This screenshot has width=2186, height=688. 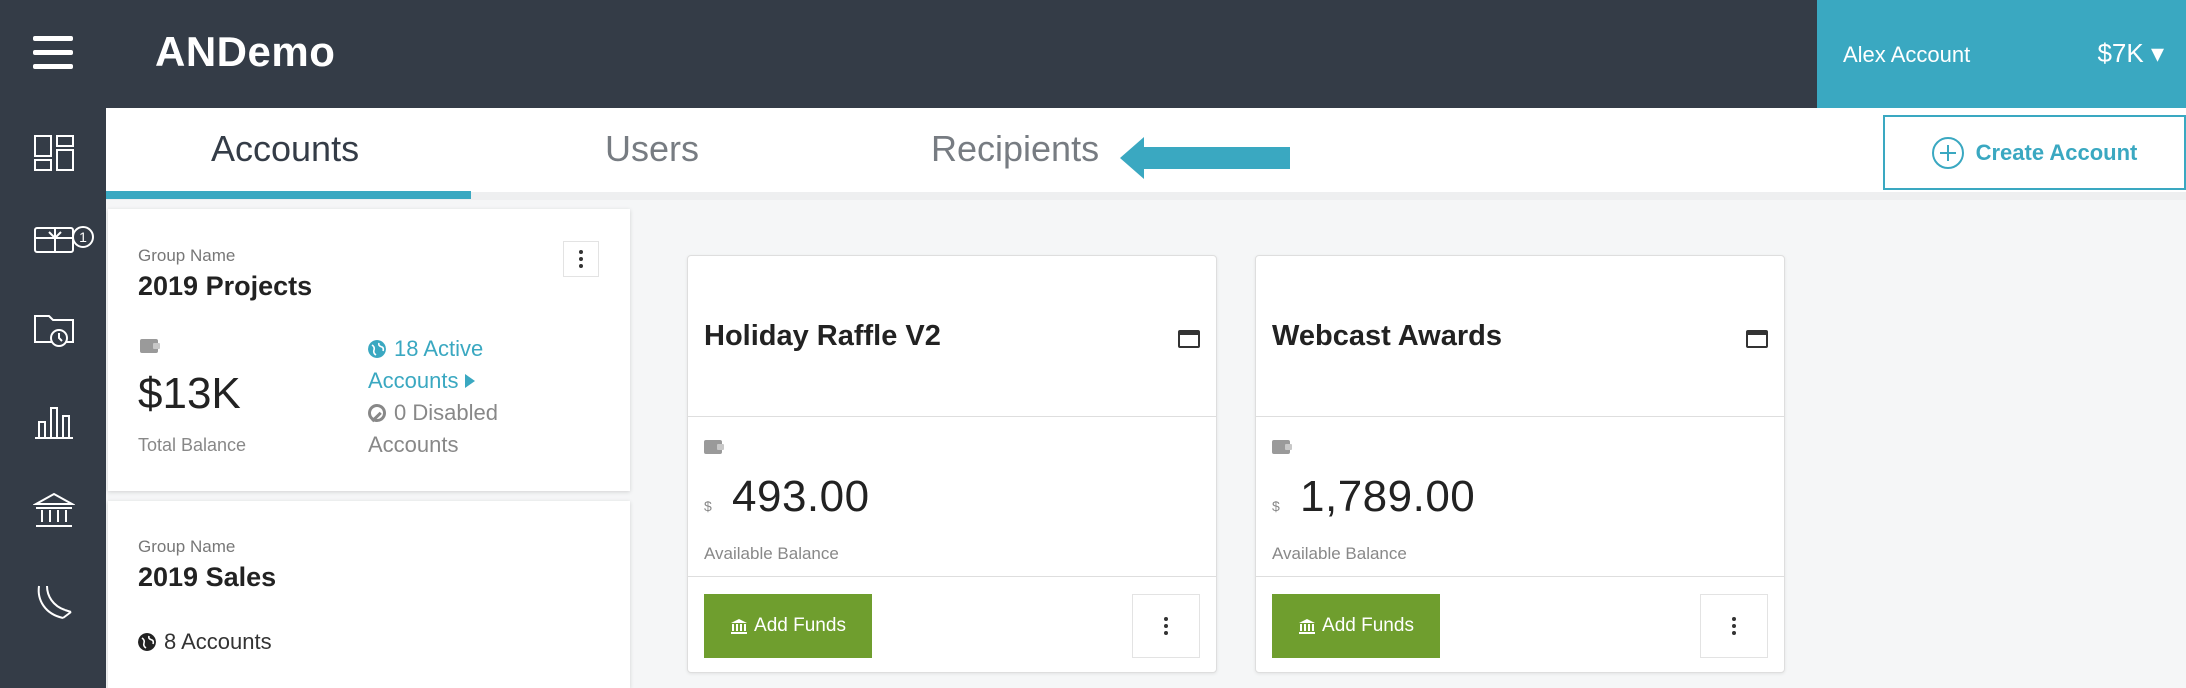 I want to click on pointer-arrow-icon, so click(x=1205, y=158).